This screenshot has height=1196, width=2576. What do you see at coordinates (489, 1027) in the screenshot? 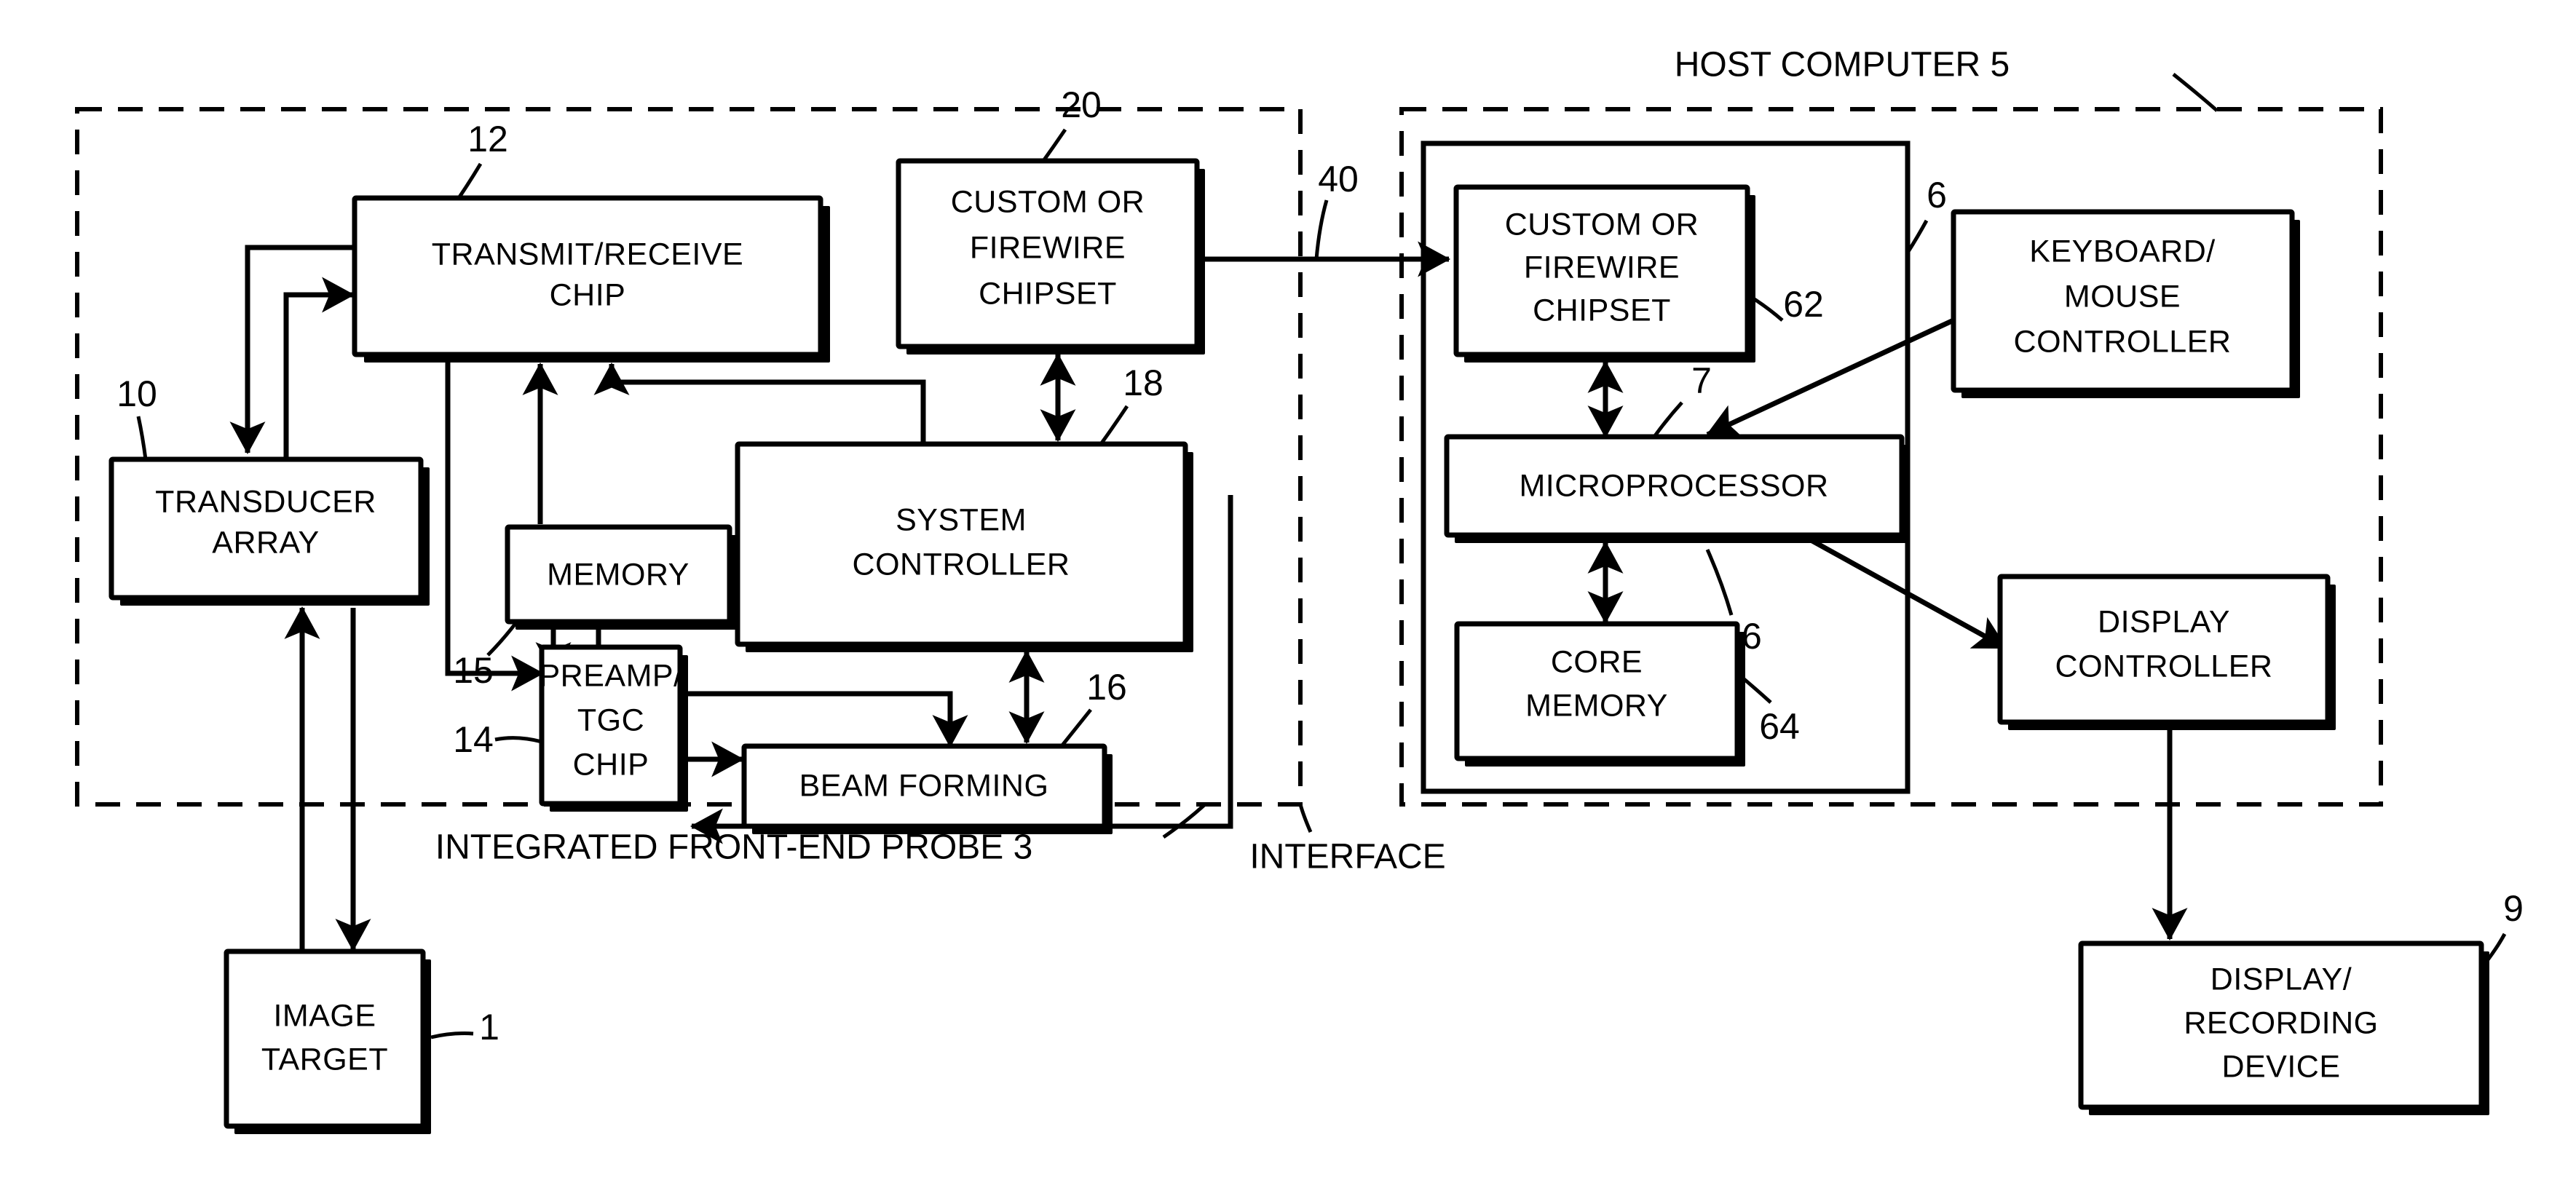
I see `ref-numeral-1: 1` at bounding box center [489, 1027].